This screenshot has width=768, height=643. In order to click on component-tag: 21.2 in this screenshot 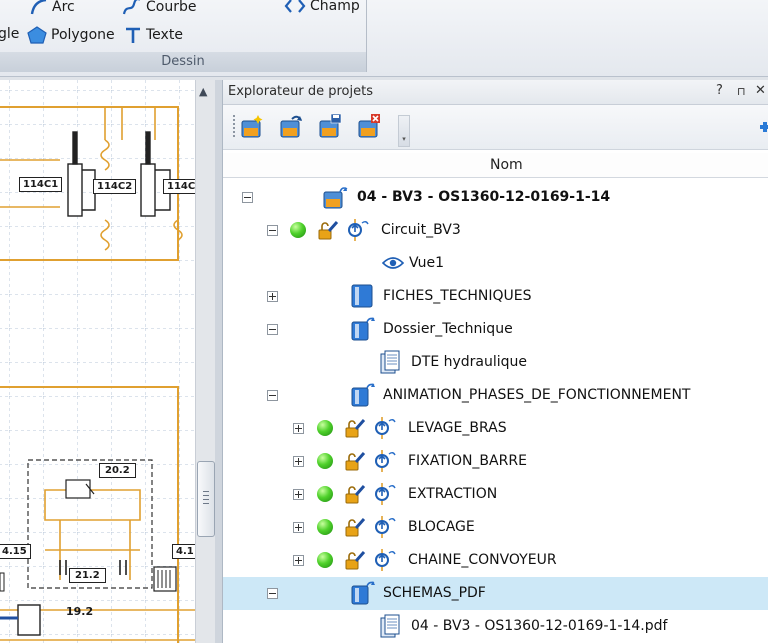, I will do `click(87, 575)`.